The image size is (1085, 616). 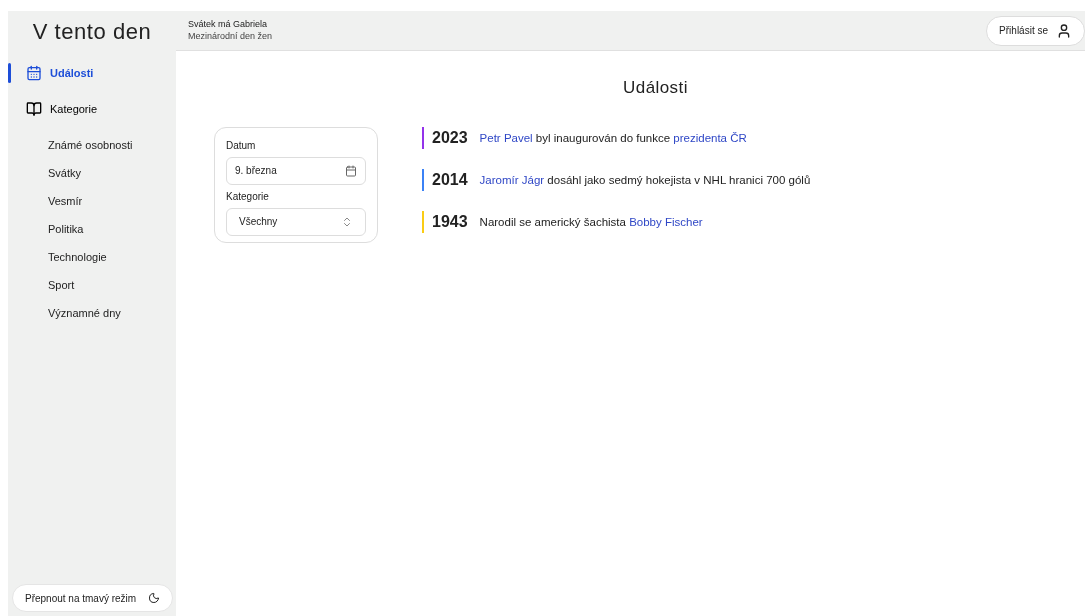 What do you see at coordinates (92, 229) in the screenshot?
I see `category-item: Politika` at bounding box center [92, 229].